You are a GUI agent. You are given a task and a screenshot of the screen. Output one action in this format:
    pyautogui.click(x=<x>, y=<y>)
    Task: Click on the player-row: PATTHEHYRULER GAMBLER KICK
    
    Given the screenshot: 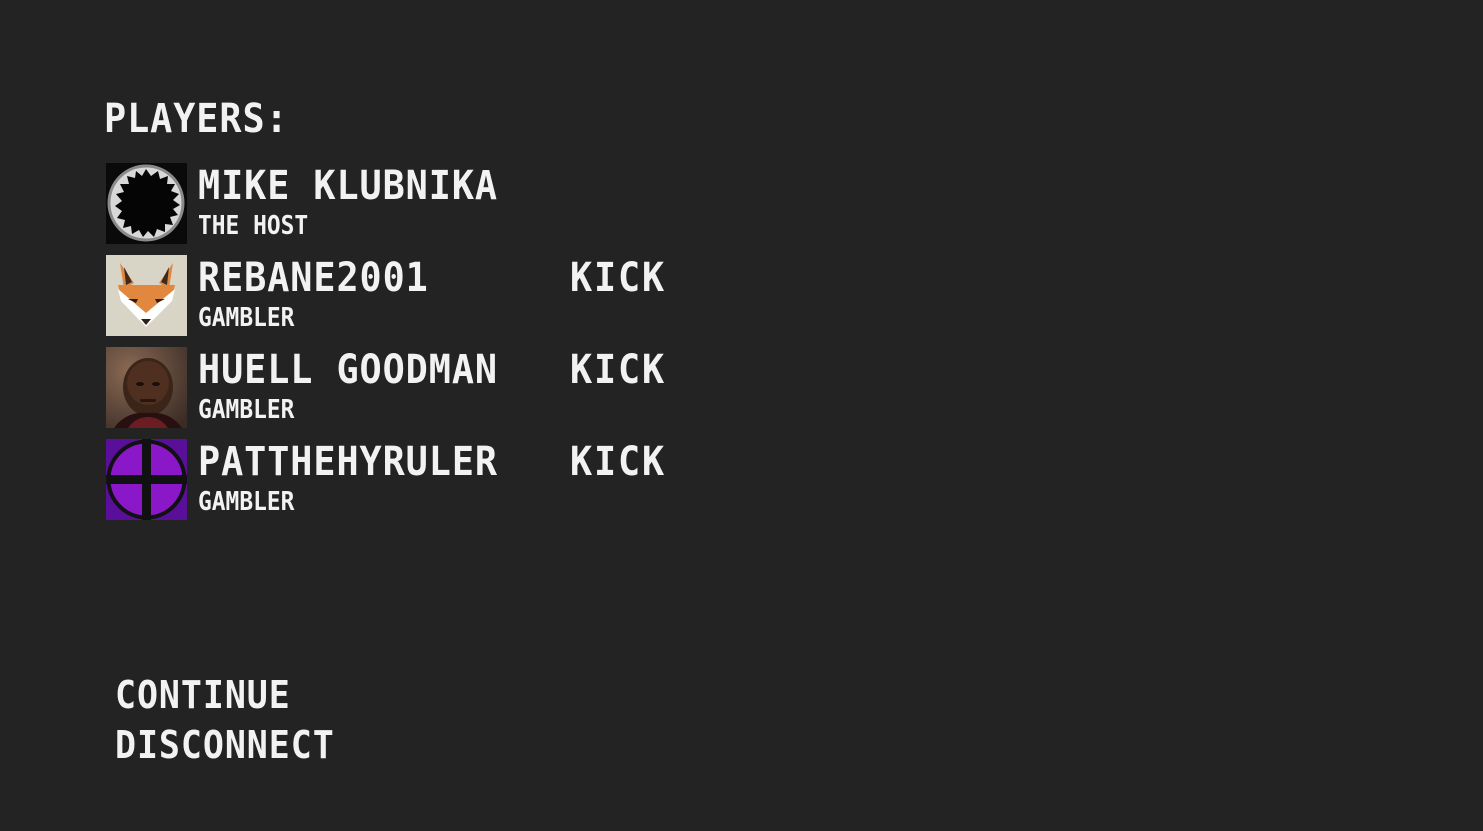 What is the action you would take?
    pyautogui.click(x=406, y=480)
    